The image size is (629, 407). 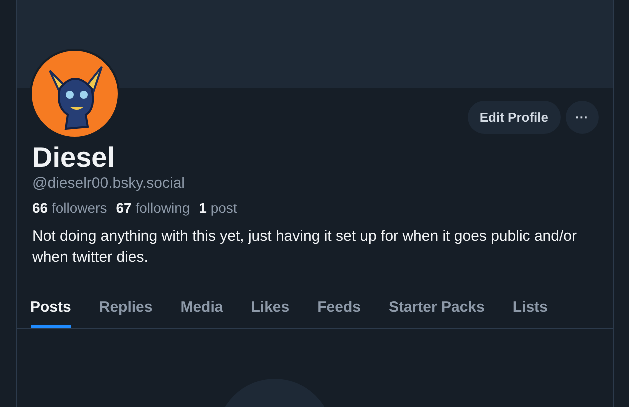 I want to click on profile-bio: Not doing anything with this yet, just having it set up for when it goes public and/or when twitter dies., so click(x=305, y=247).